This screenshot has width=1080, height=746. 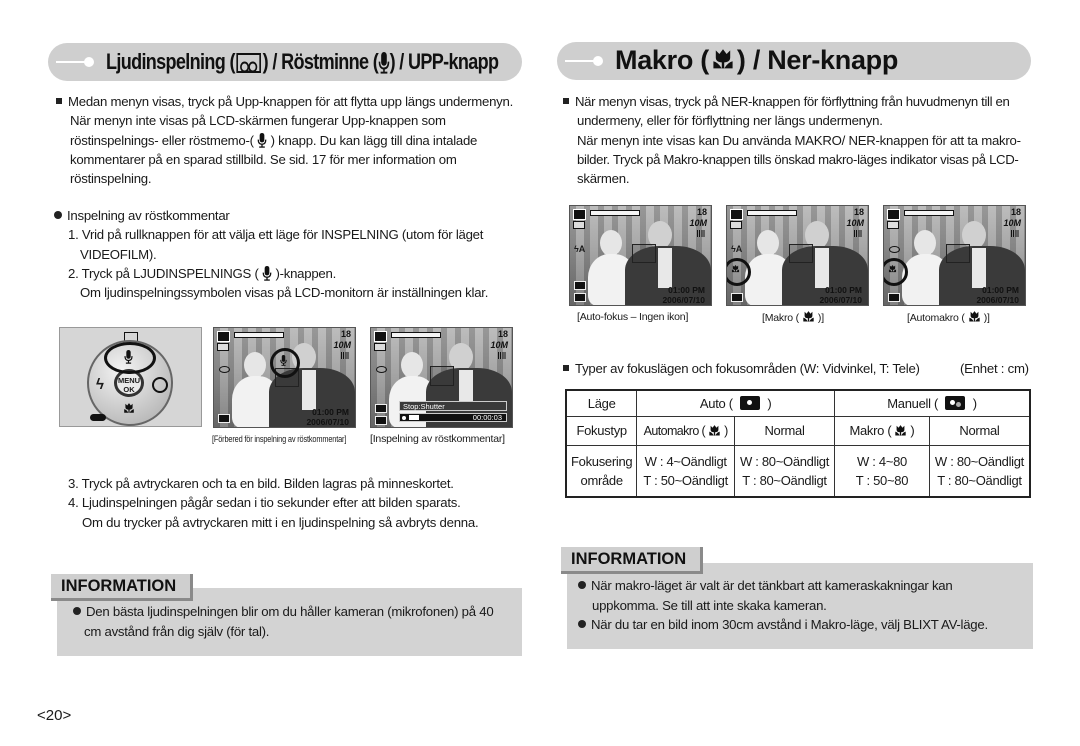 I want to click on voice-memo-tape-icon, so click(x=249, y=63).